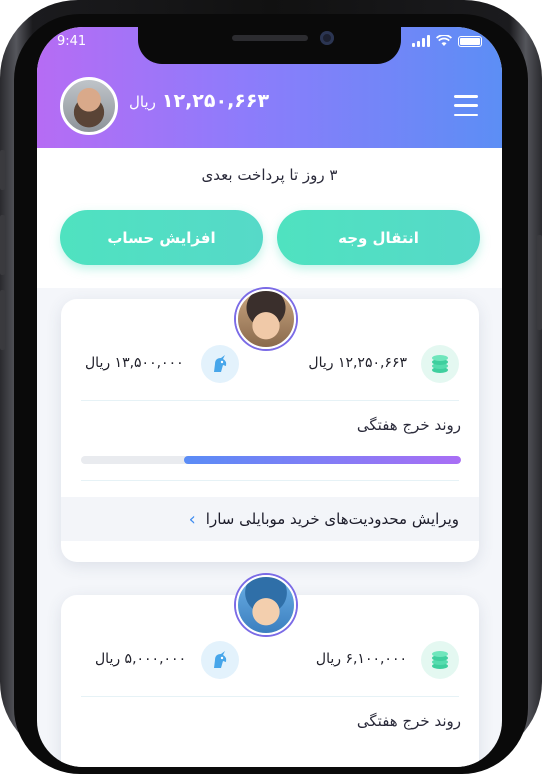  Describe the element at coordinates (444, 40) in the screenshot. I see `wifi-icon` at that location.